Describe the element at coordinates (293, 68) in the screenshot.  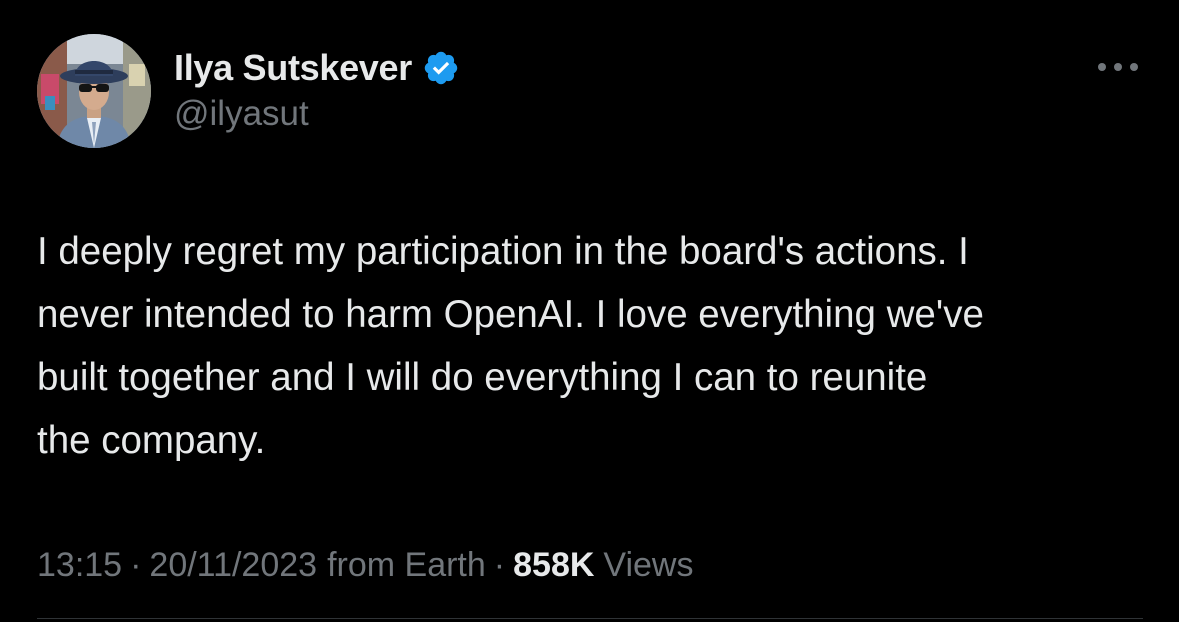
I see `display-name: Ilya Sutskever` at that location.